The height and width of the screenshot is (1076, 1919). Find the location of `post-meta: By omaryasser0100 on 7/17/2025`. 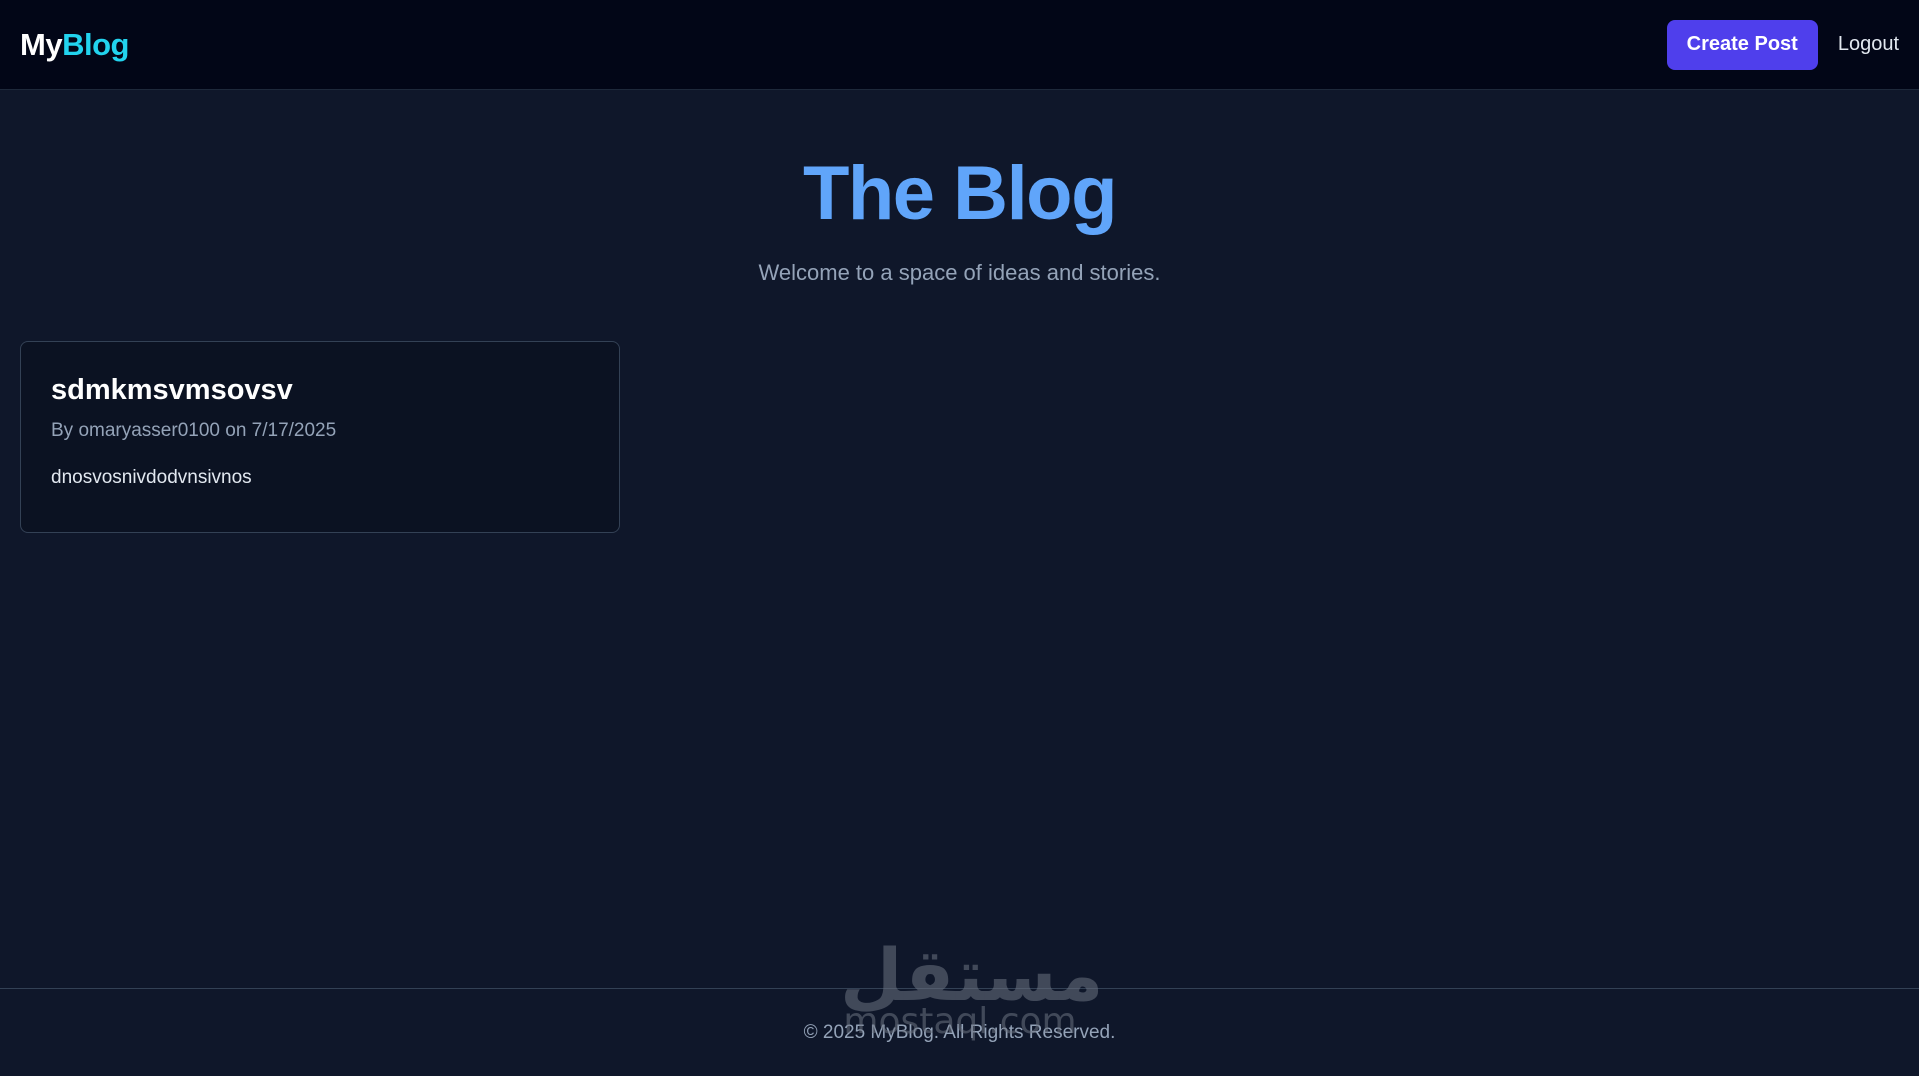

post-meta: By omaryasser0100 on 7/17/2025 is located at coordinates (194, 430).